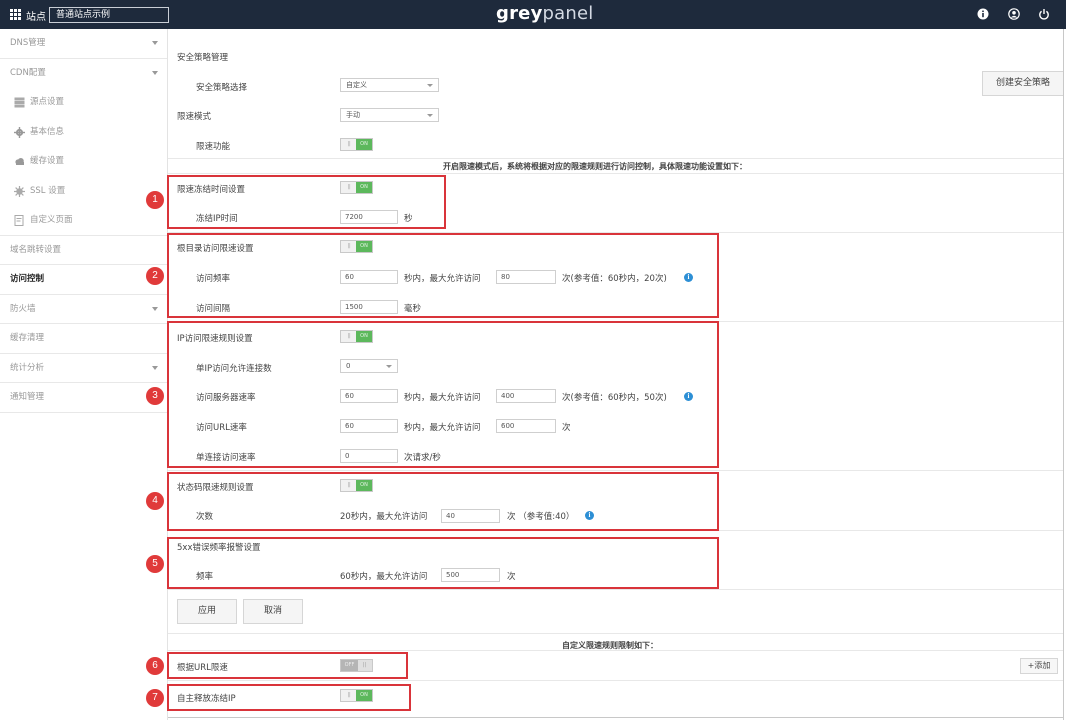  I want to click on step-badge-7: 7, so click(155, 698).